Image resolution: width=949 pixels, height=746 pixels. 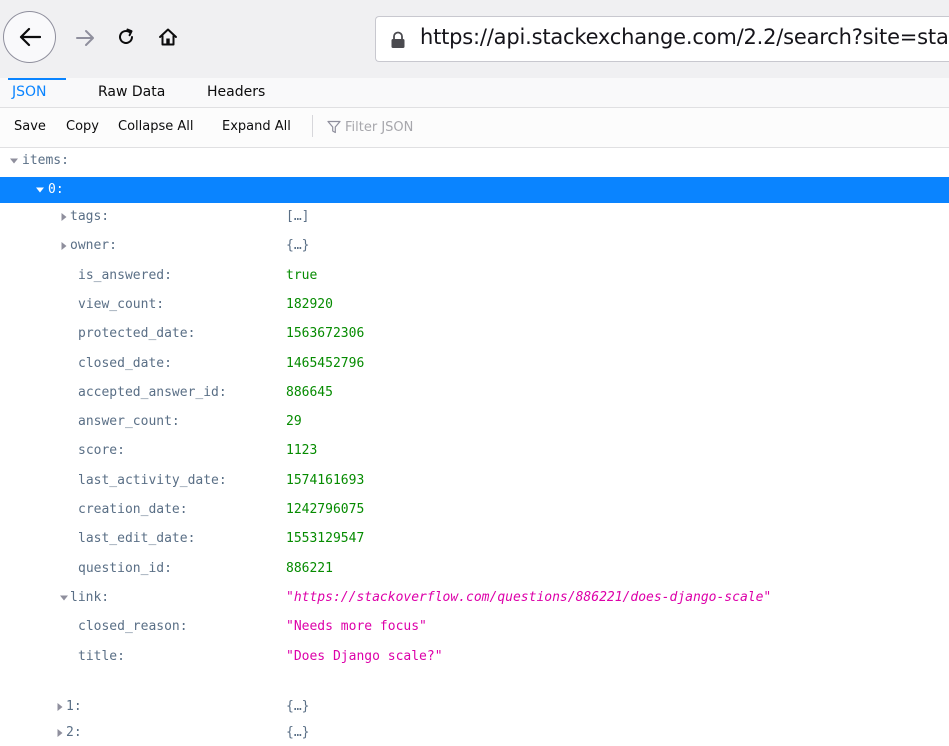 I want to click on home-button, so click(x=168, y=37).